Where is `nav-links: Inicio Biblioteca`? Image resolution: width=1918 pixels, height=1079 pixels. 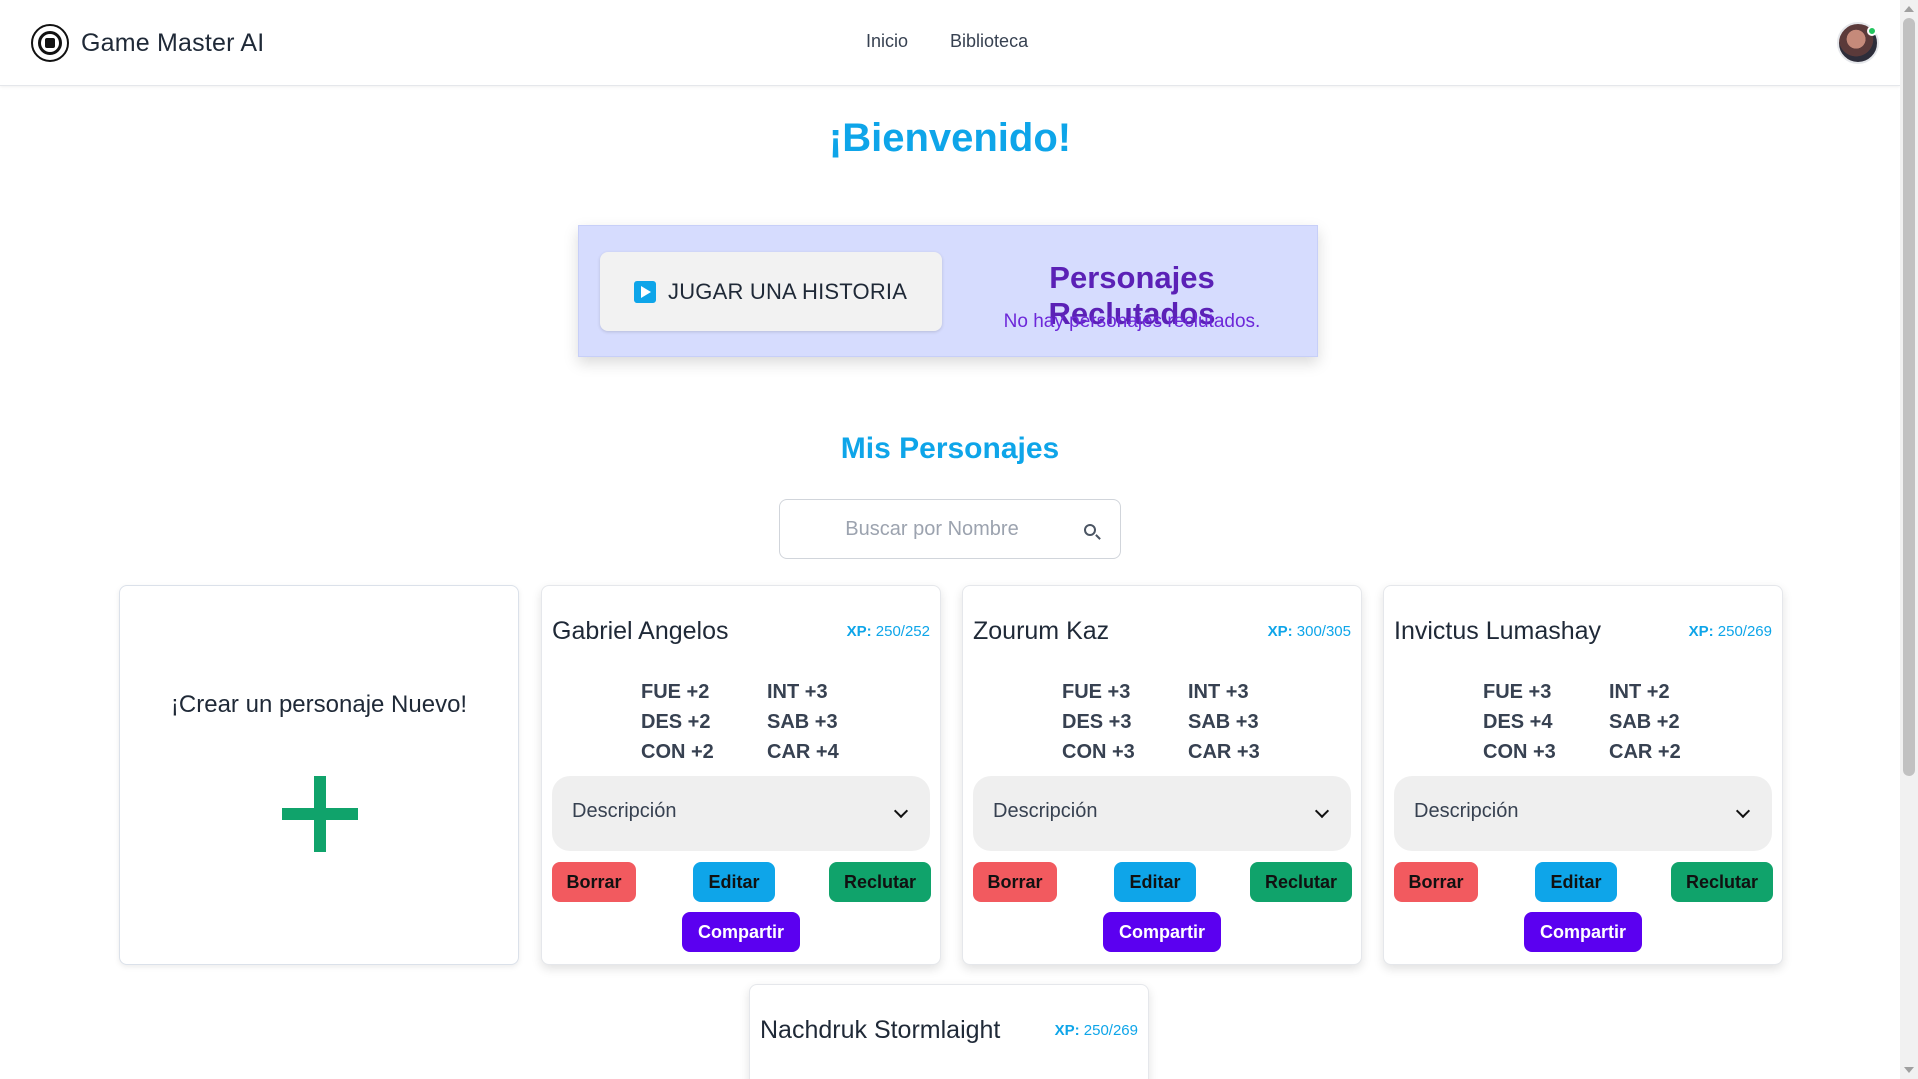 nav-links: Inicio Biblioteca is located at coordinates (947, 41).